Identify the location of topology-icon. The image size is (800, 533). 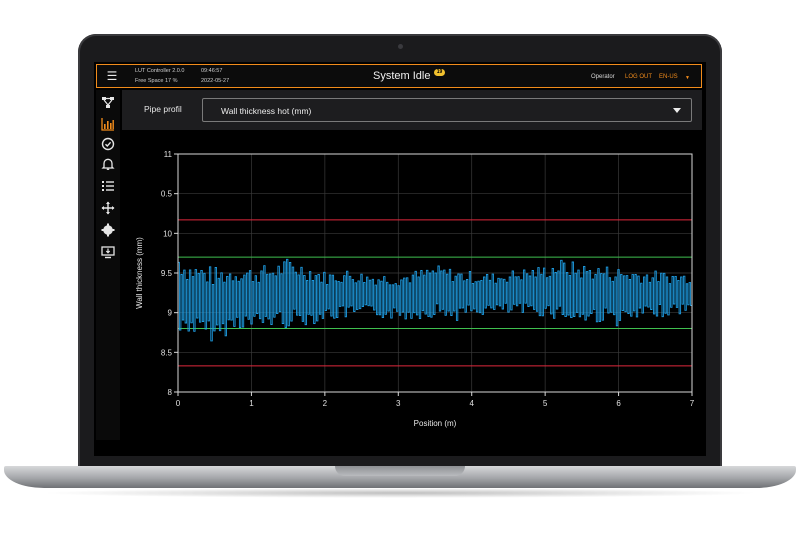
(108, 102).